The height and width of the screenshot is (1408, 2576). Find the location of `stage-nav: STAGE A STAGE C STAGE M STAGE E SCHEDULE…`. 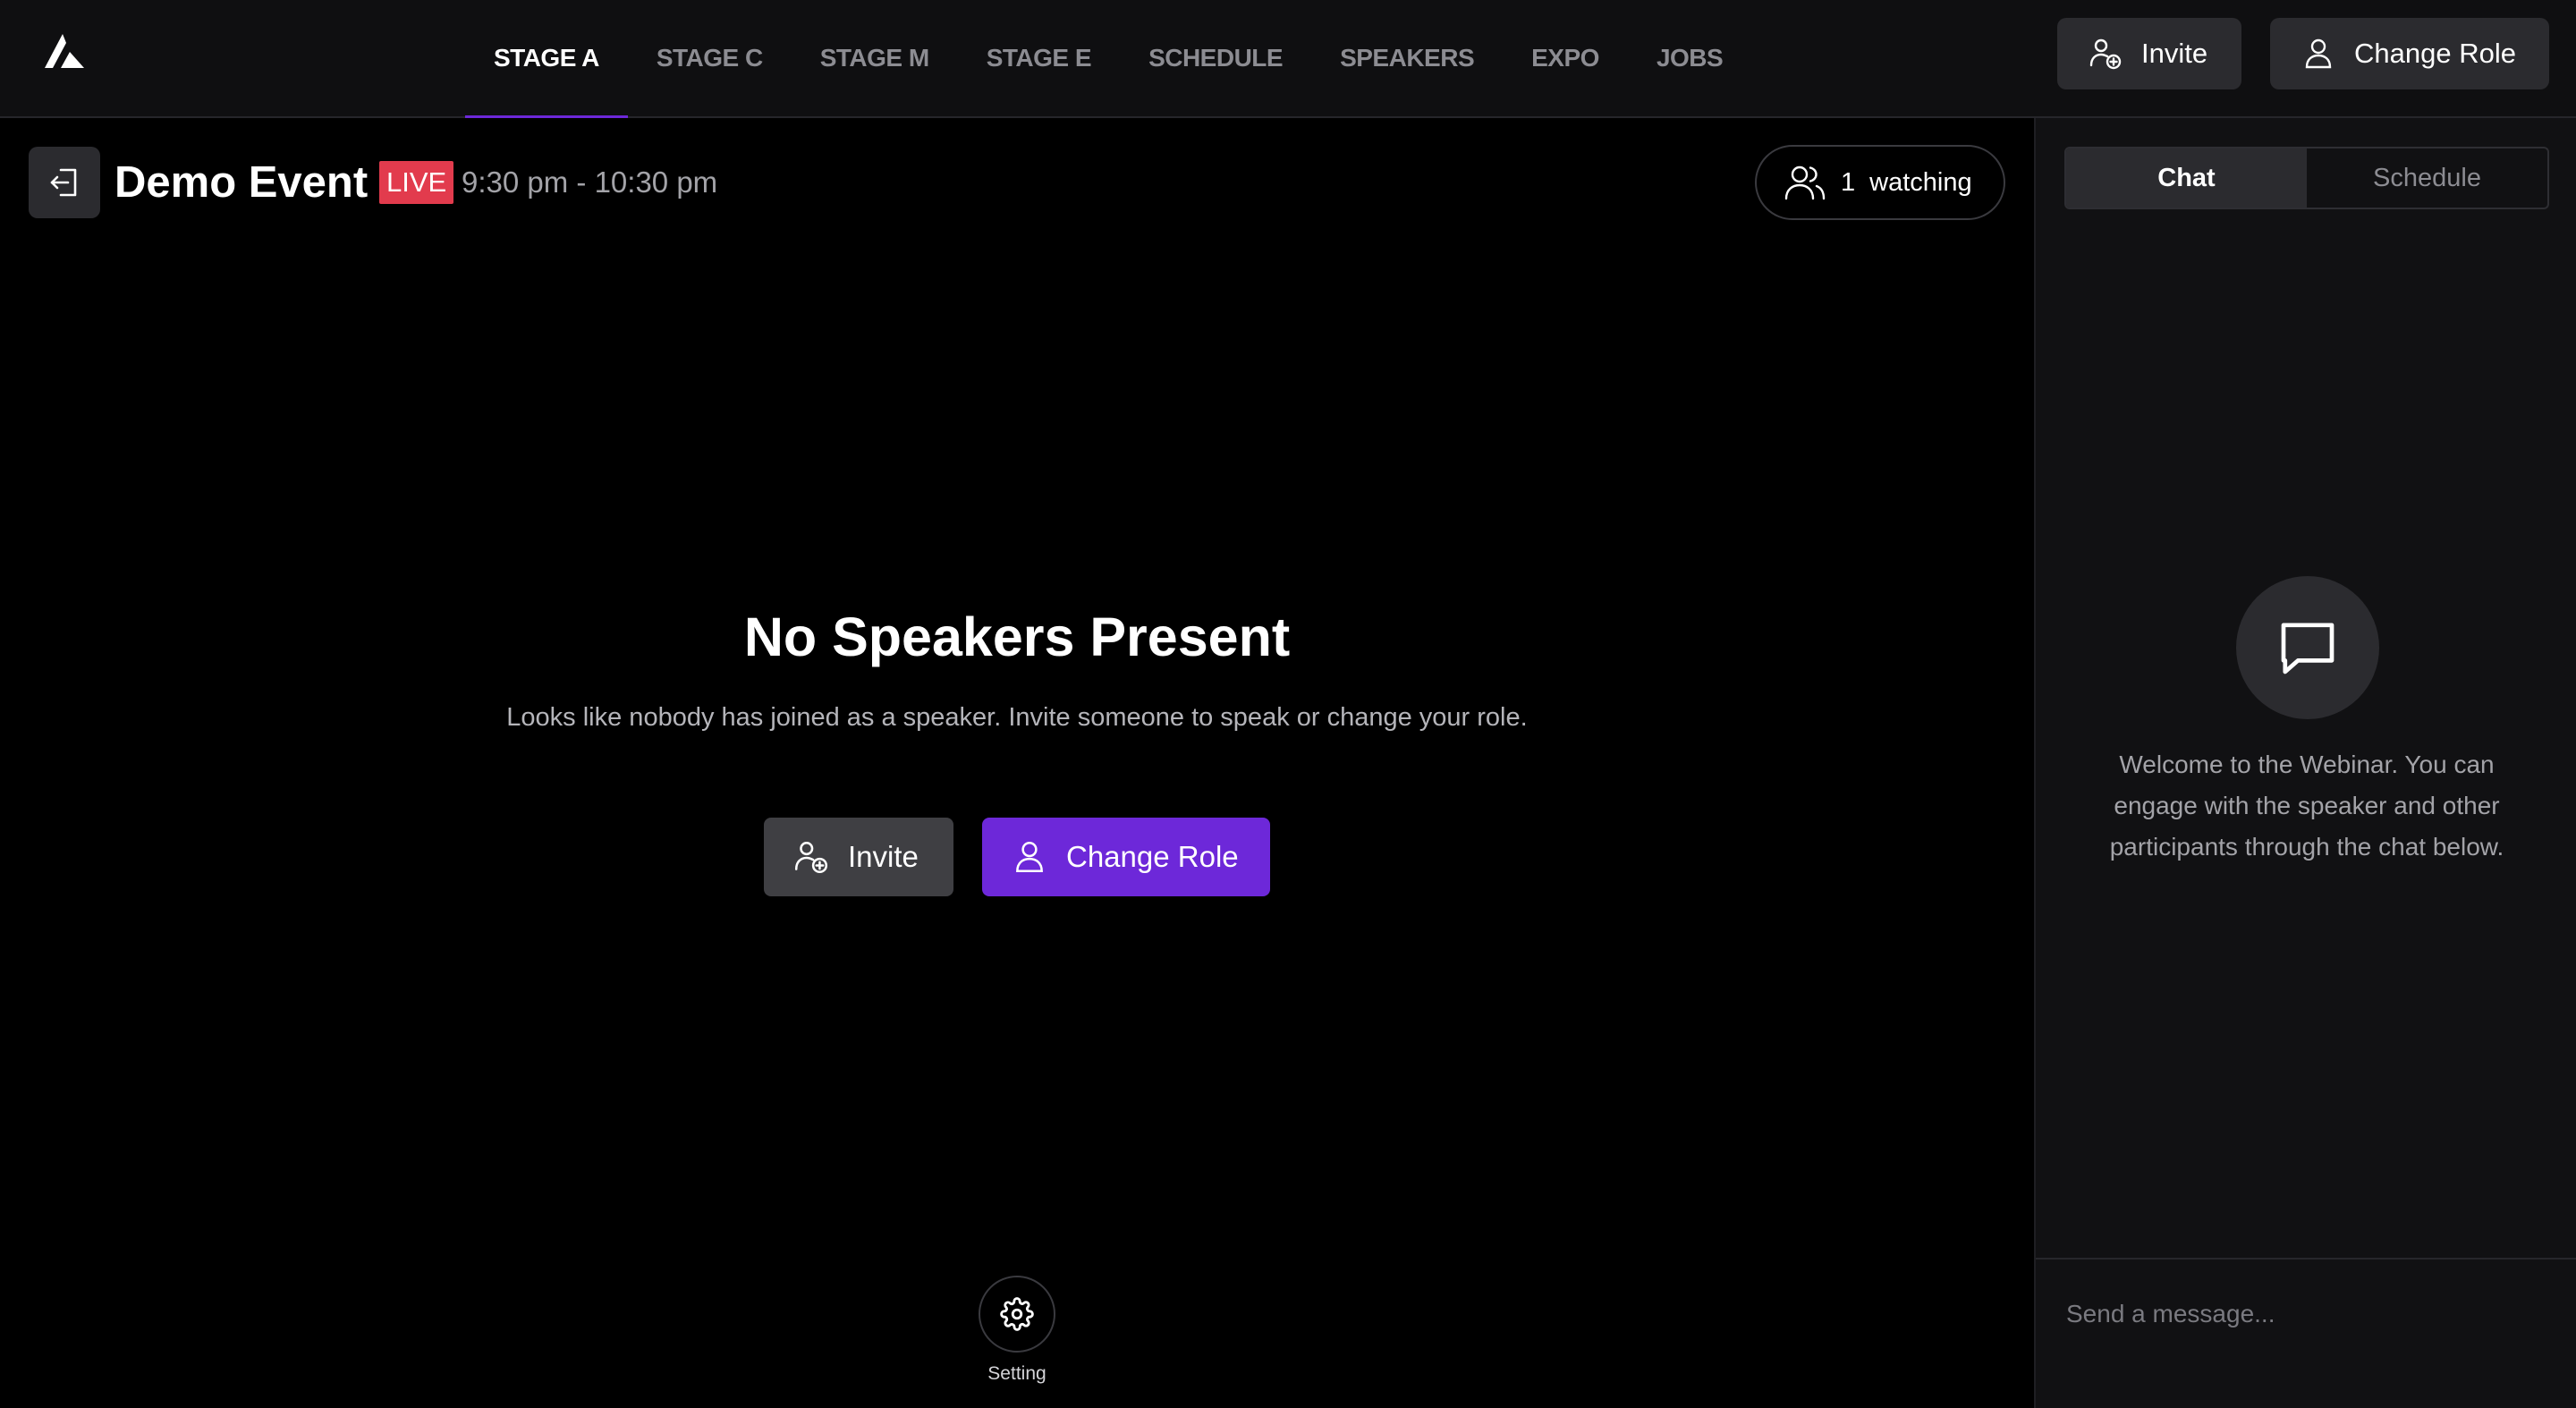

stage-nav: STAGE A STAGE C STAGE M STAGE E SCHEDULE… is located at coordinates (1108, 59).